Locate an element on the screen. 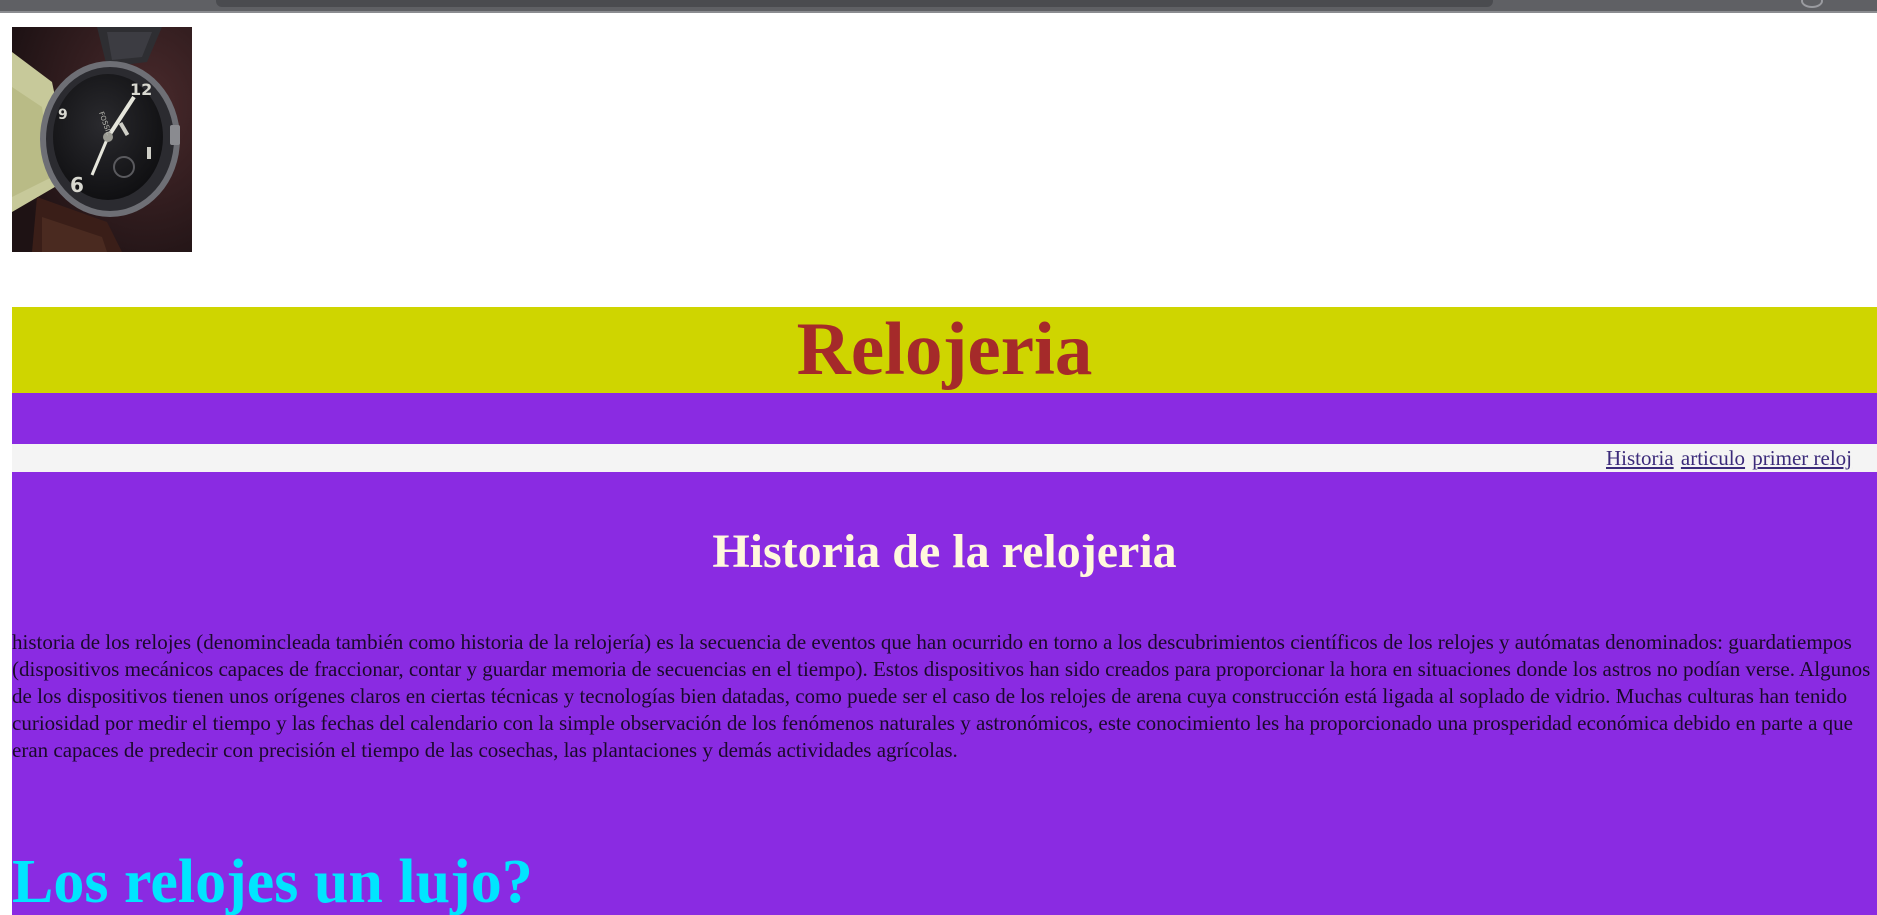 This screenshot has width=1877, height=915. nav-bar: Historia articulo primer reloj is located at coordinates (944, 458).